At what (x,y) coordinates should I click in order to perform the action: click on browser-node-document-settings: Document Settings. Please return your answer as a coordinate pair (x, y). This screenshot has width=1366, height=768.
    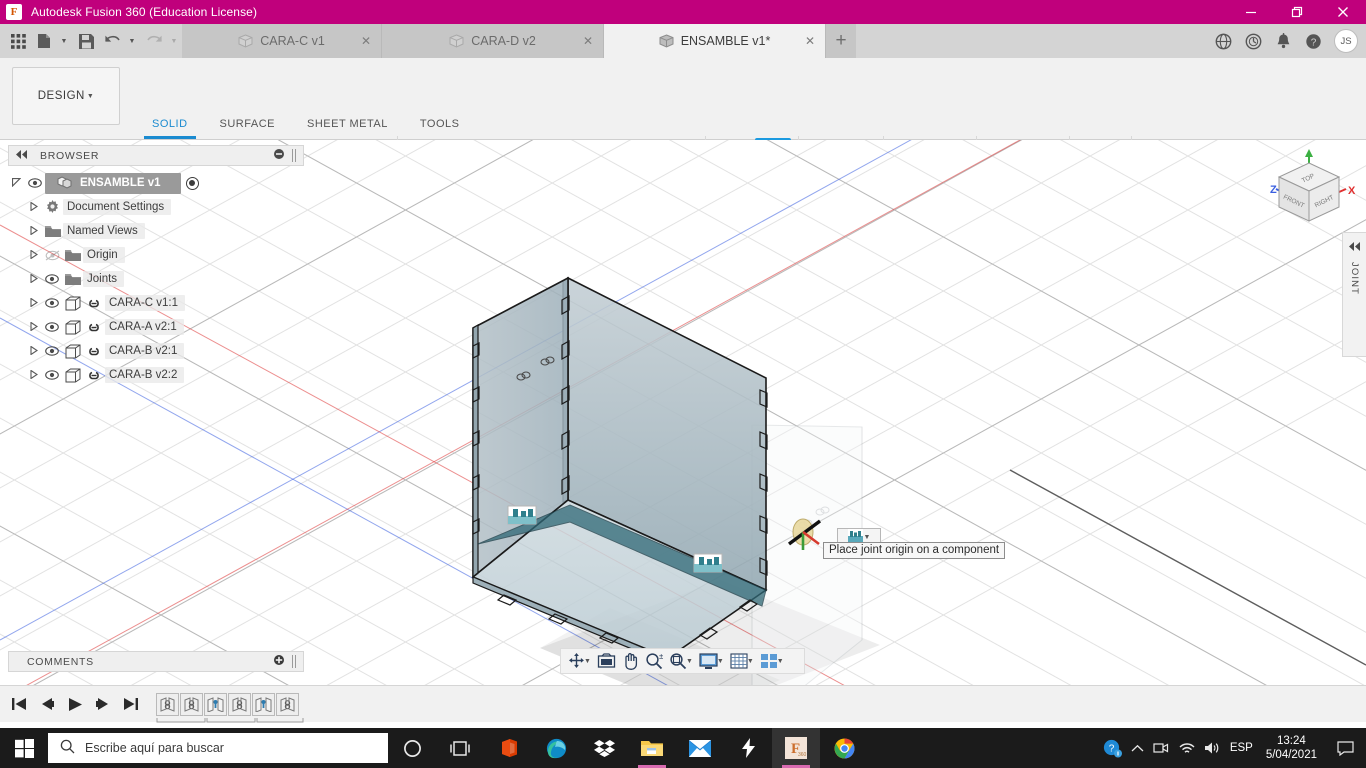
    Looking at the image, I should click on (156, 207).